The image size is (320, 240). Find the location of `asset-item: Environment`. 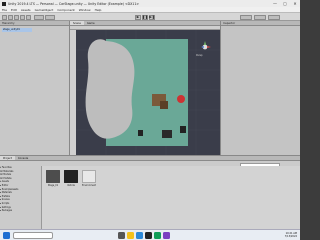

asset-item: Environment is located at coordinates (89, 179).